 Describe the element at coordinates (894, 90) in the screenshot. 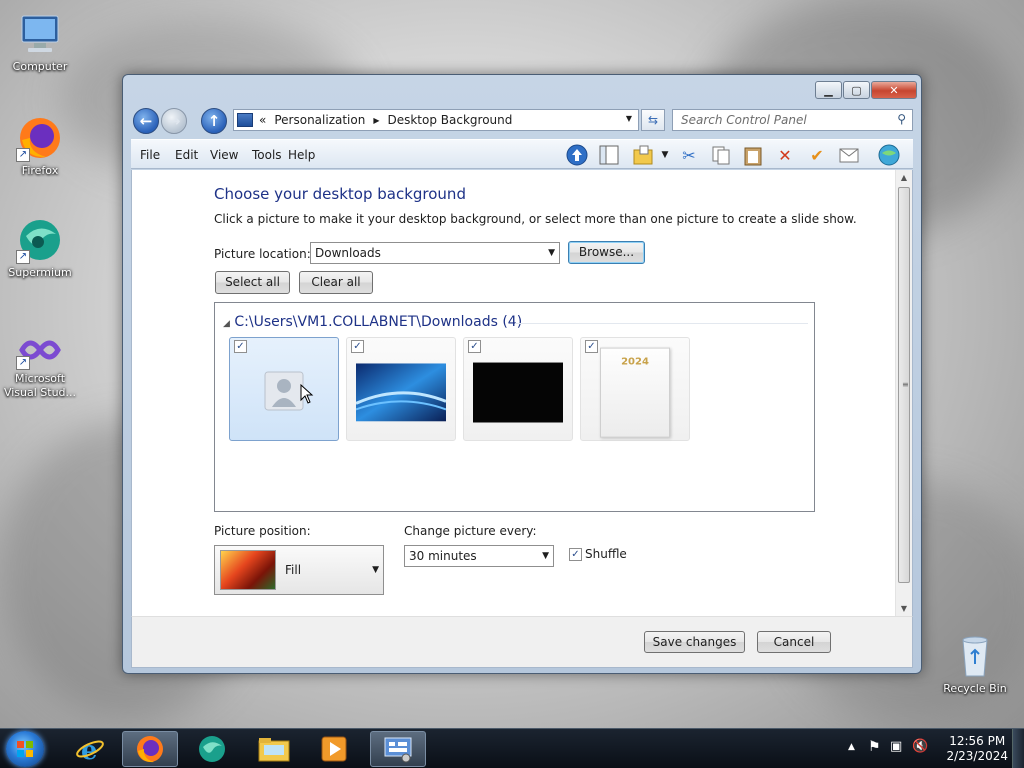

I see `close-button: ✕` at that location.